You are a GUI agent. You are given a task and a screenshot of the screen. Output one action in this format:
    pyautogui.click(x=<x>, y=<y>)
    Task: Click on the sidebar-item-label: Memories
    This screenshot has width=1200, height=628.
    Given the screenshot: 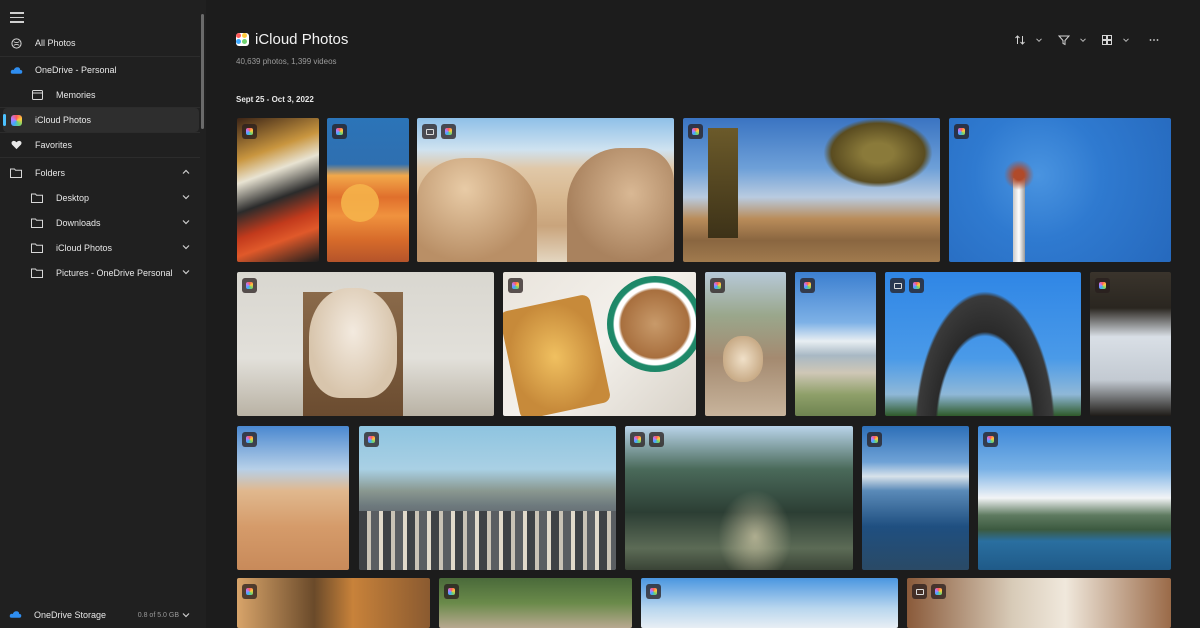 What is the action you would take?
    pyautogui.click(x=76, y=95)
    